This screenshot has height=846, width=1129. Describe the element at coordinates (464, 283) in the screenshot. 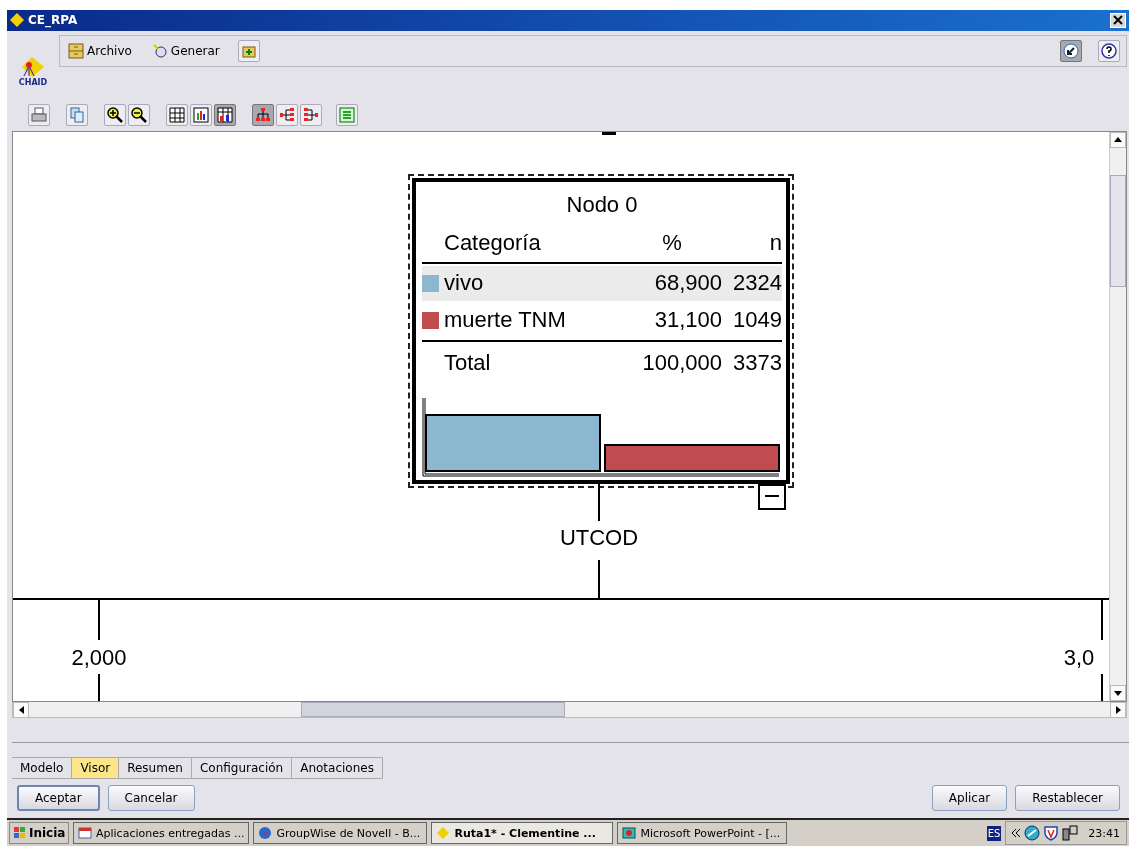

I see `category-label: vivo` at that location.